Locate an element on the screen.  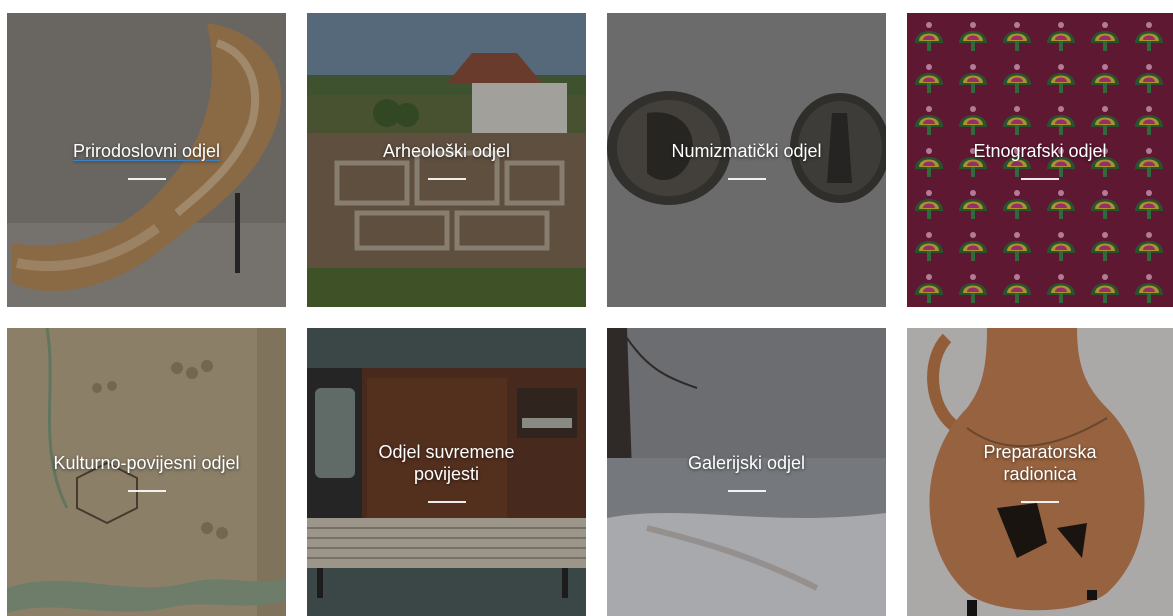
tile-prirodoslovni-odjel: Prirodoslovni odjel is located at coordinates (146, 160).